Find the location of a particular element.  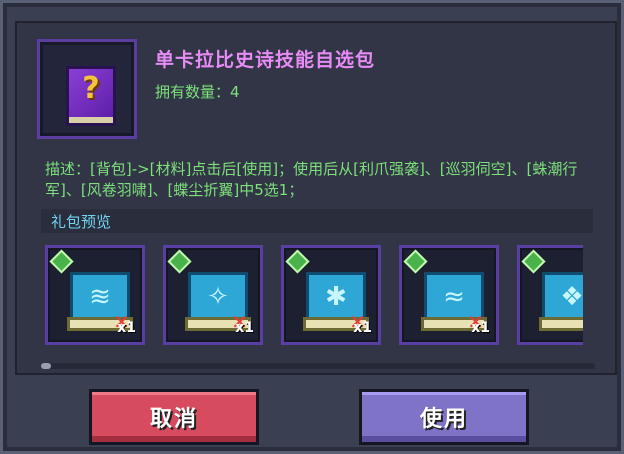

cancel-button: 取消 is located at coordinates (174, 417).